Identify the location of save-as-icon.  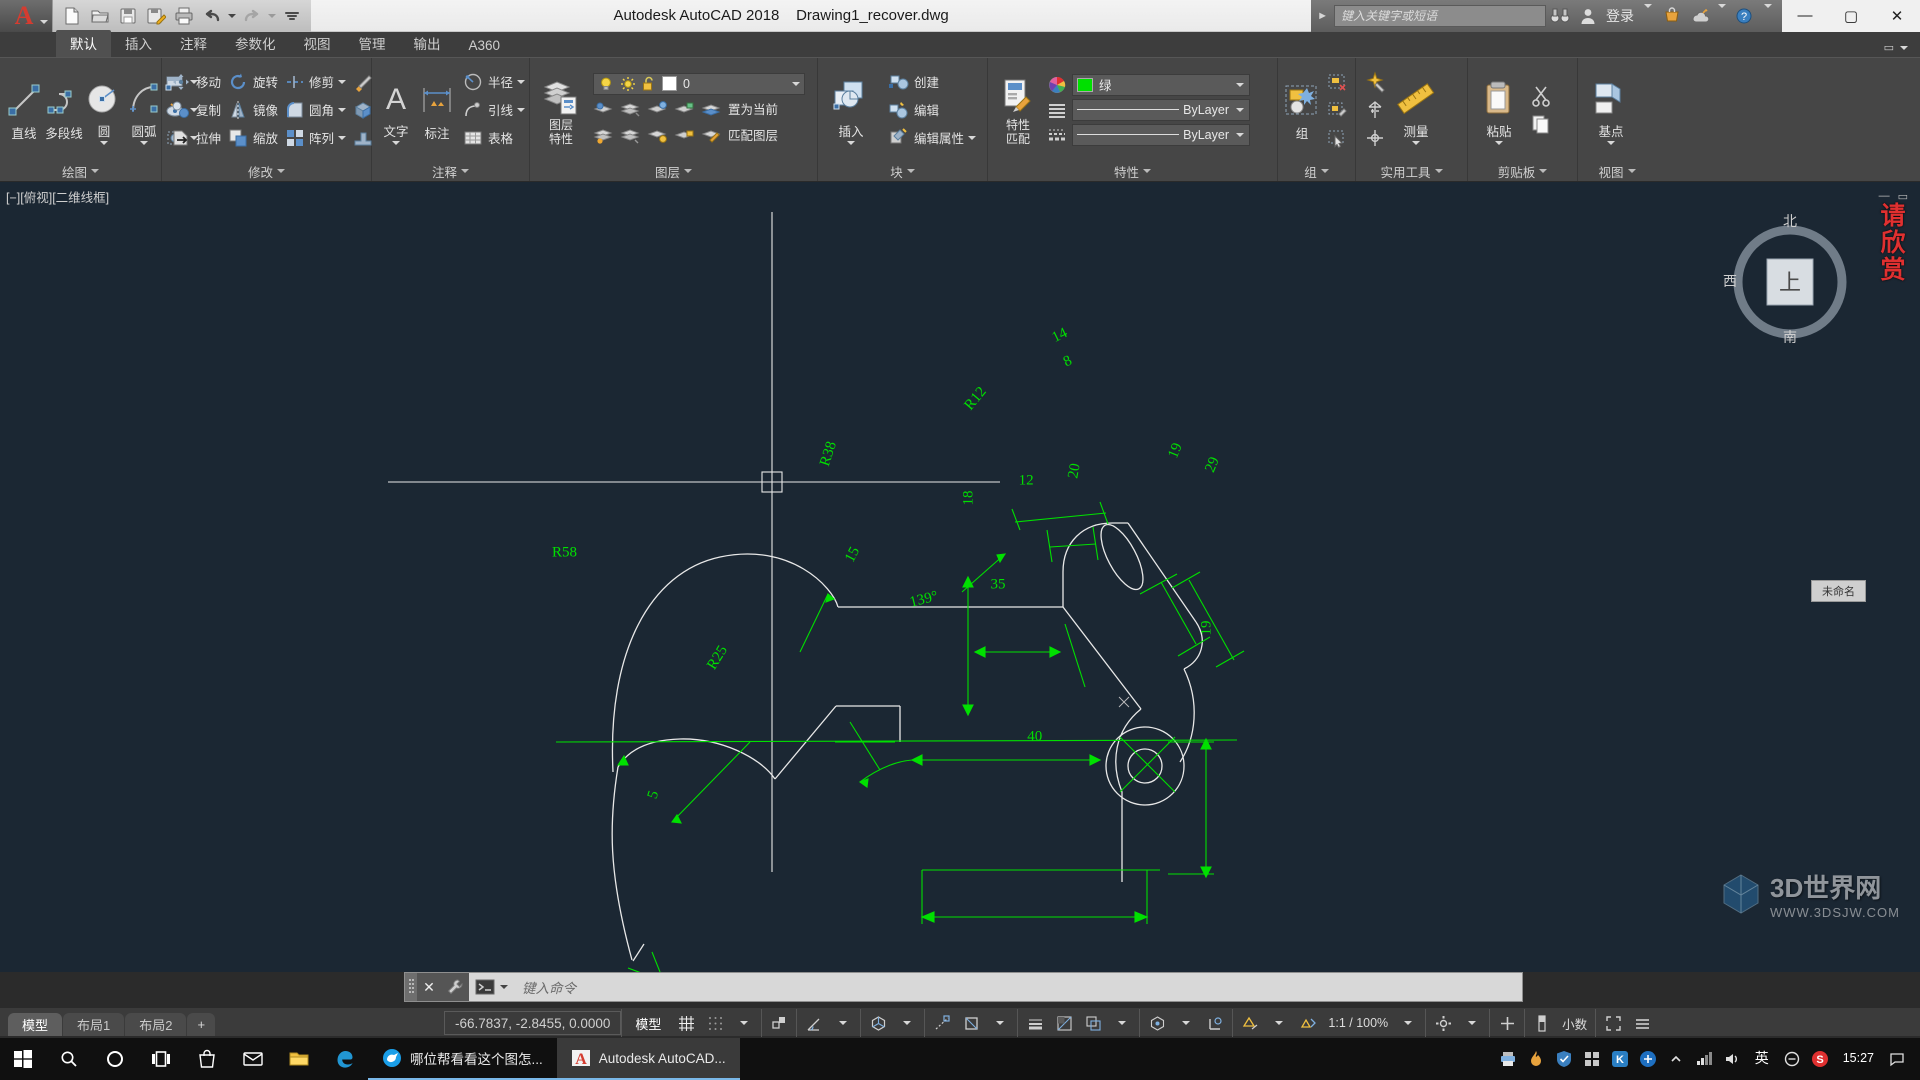
(156, 16).